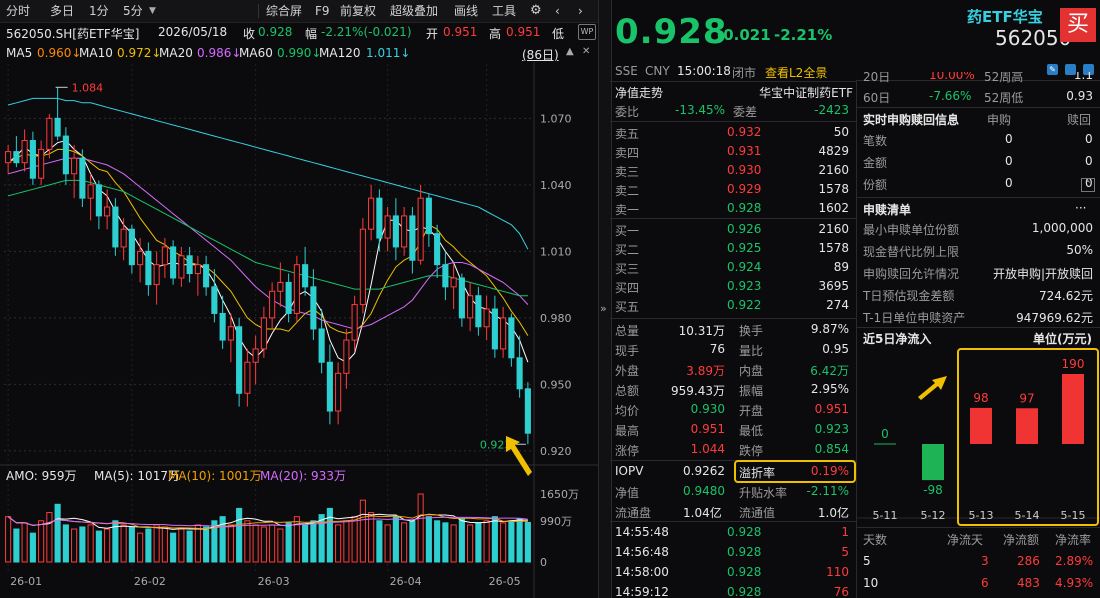  Describe the element at coordinates (536, 11) in the screenshot. I see `gear-icon: ⚙` at that location.